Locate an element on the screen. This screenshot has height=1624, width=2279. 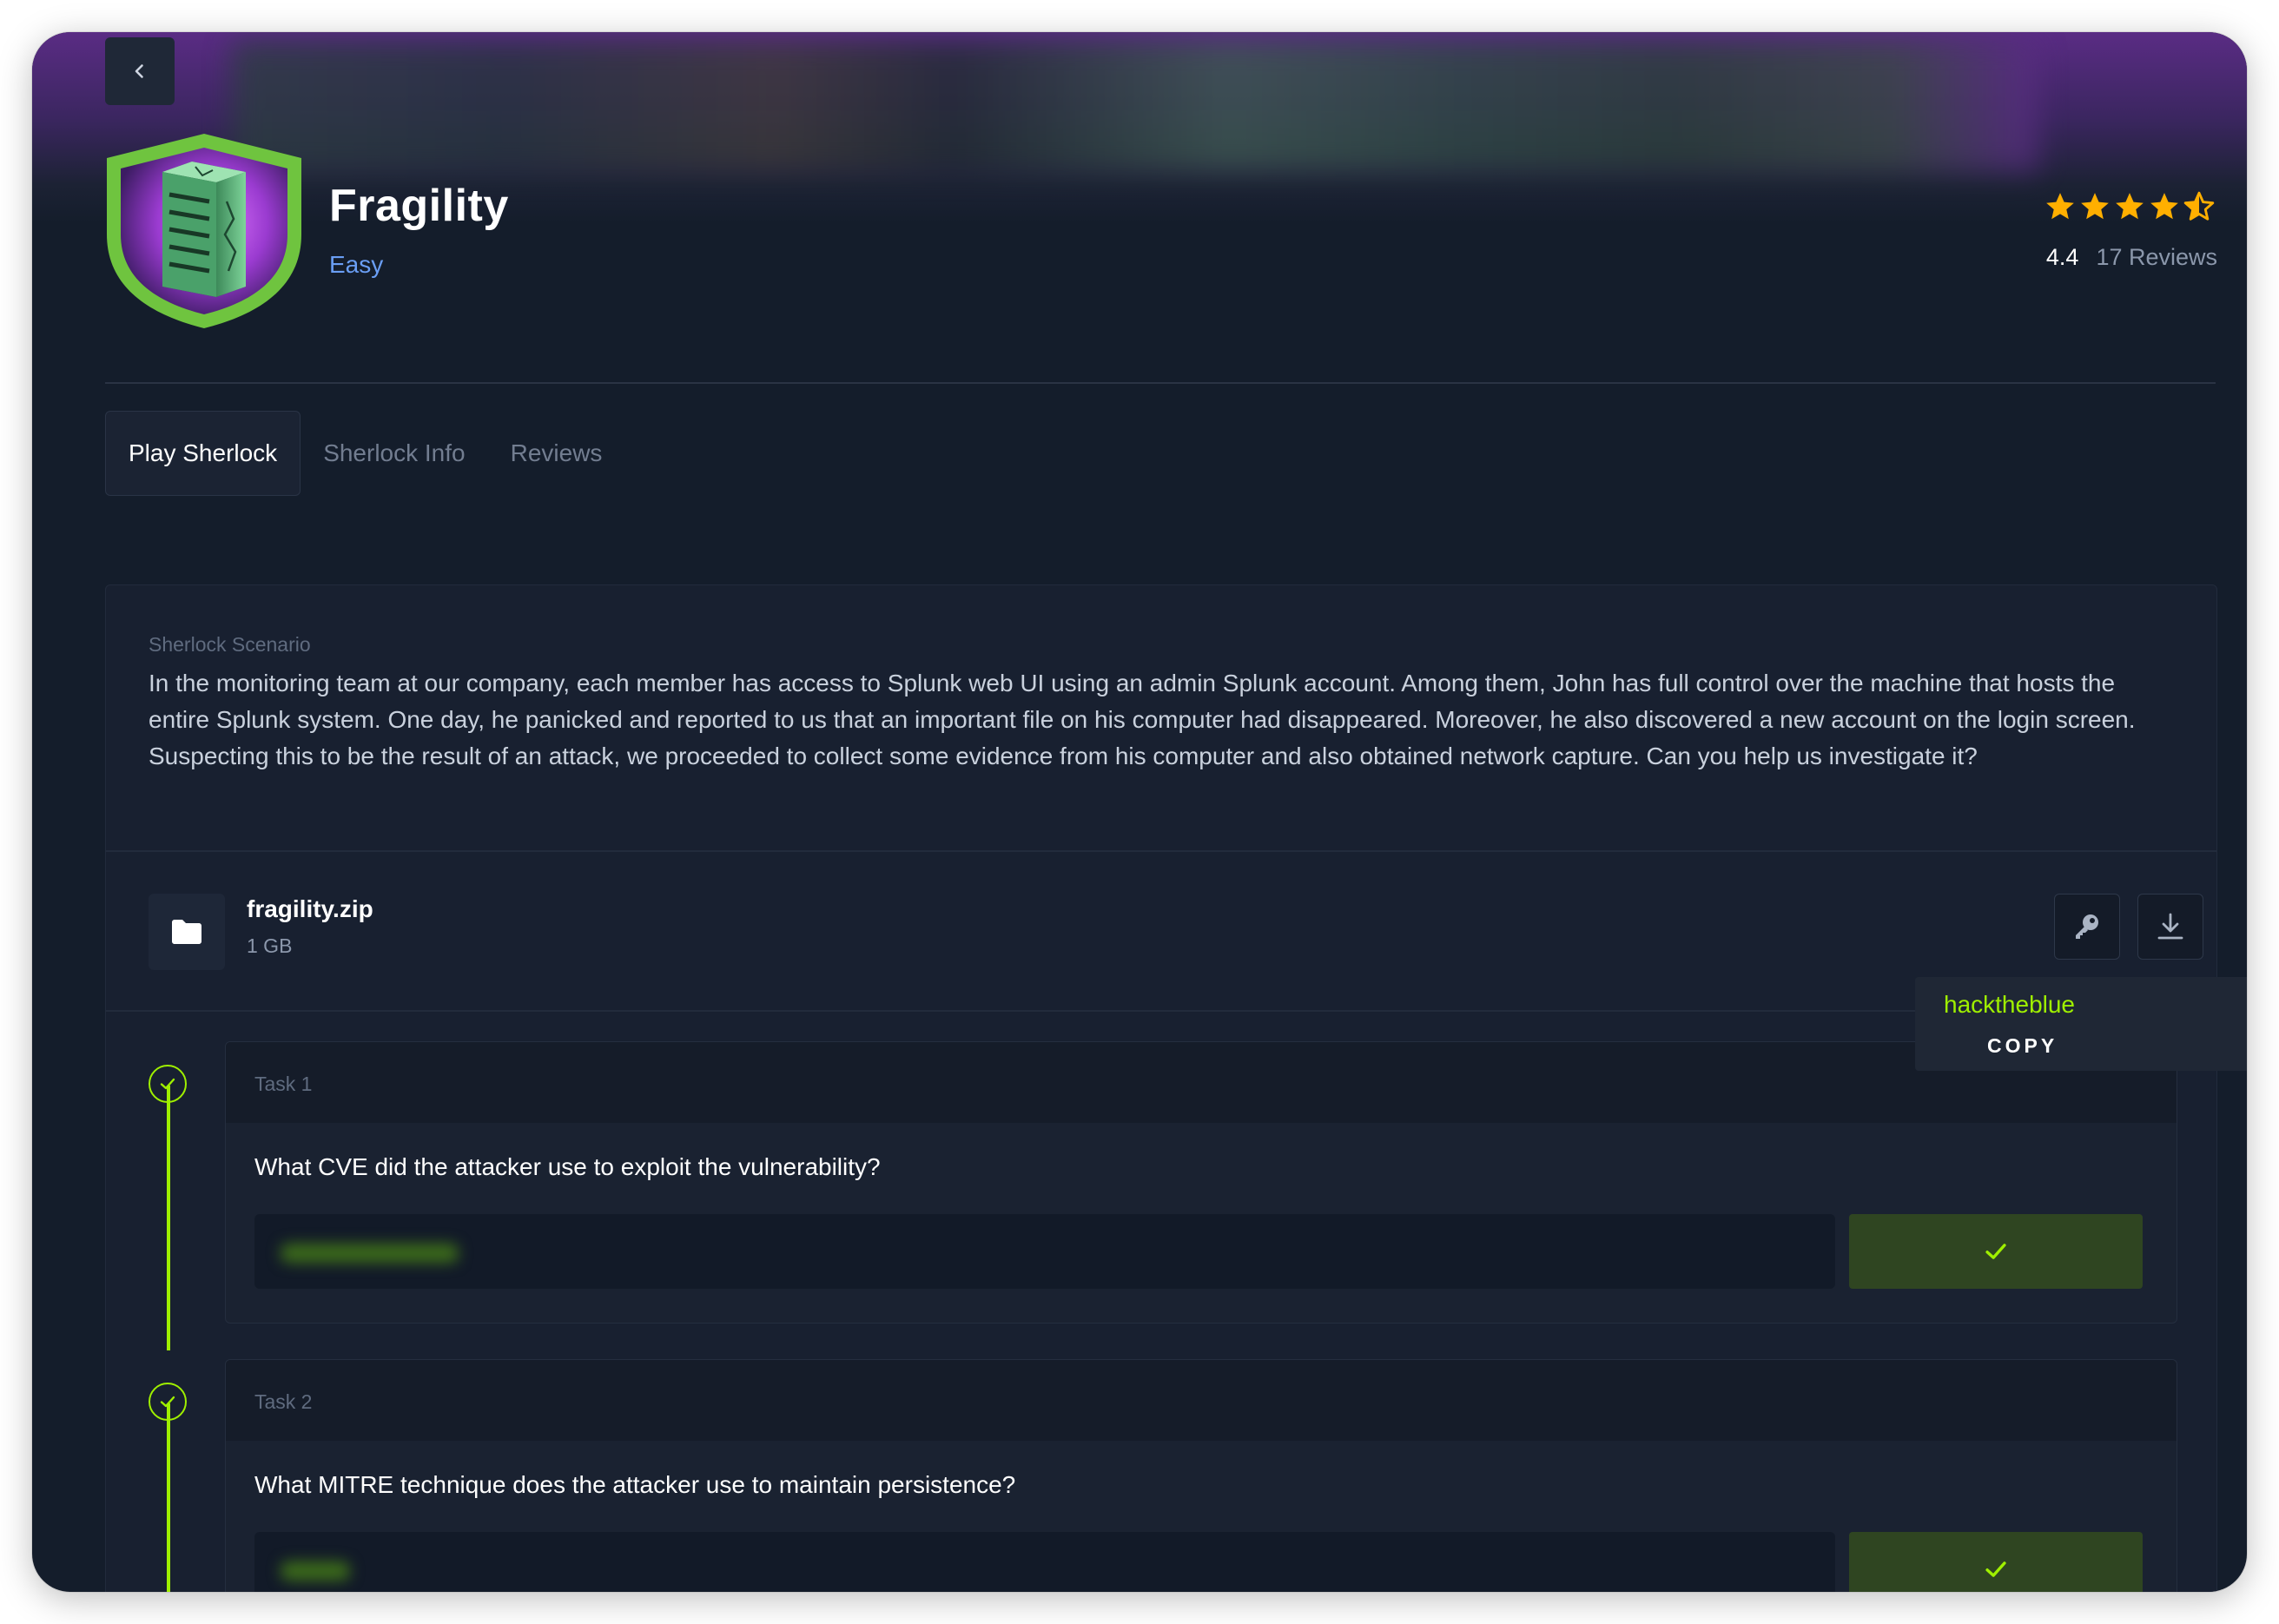
tab-bar: Play Sherlock Sherlock Info Reviews is located at coordinates (364, 453).